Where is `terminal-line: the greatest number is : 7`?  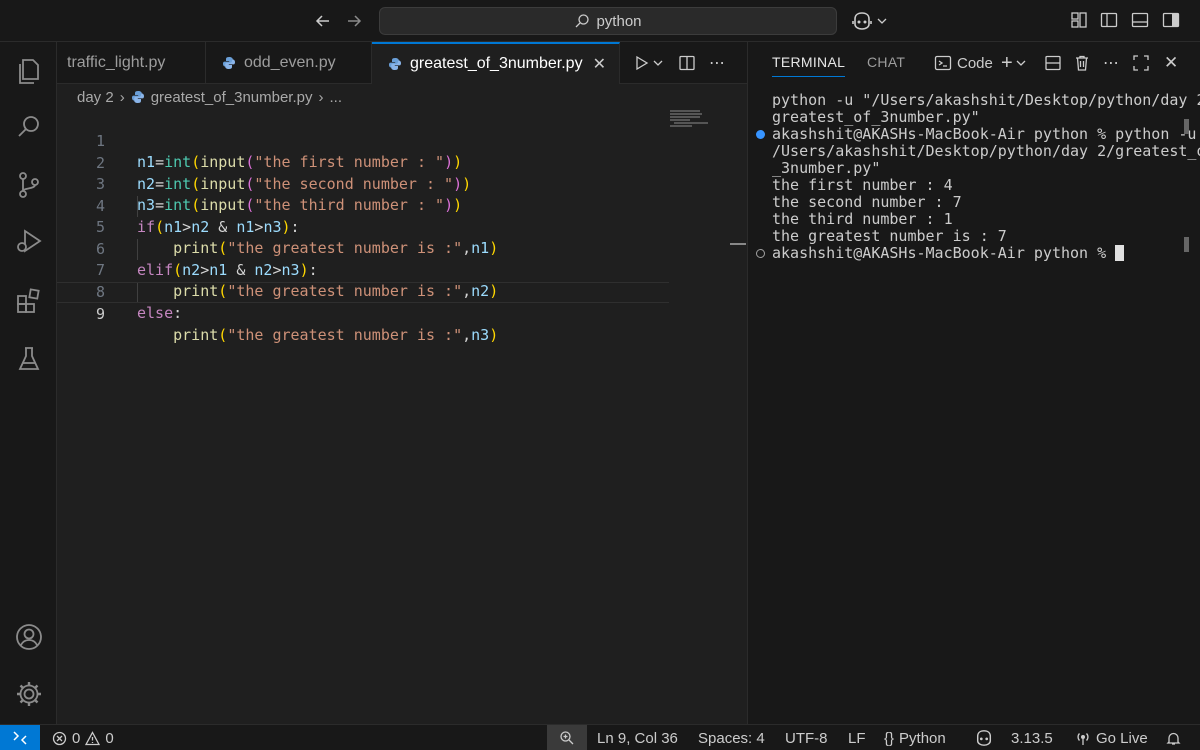 terminal-line: the greatest number is : 7 is located at coordinates (889, 236).